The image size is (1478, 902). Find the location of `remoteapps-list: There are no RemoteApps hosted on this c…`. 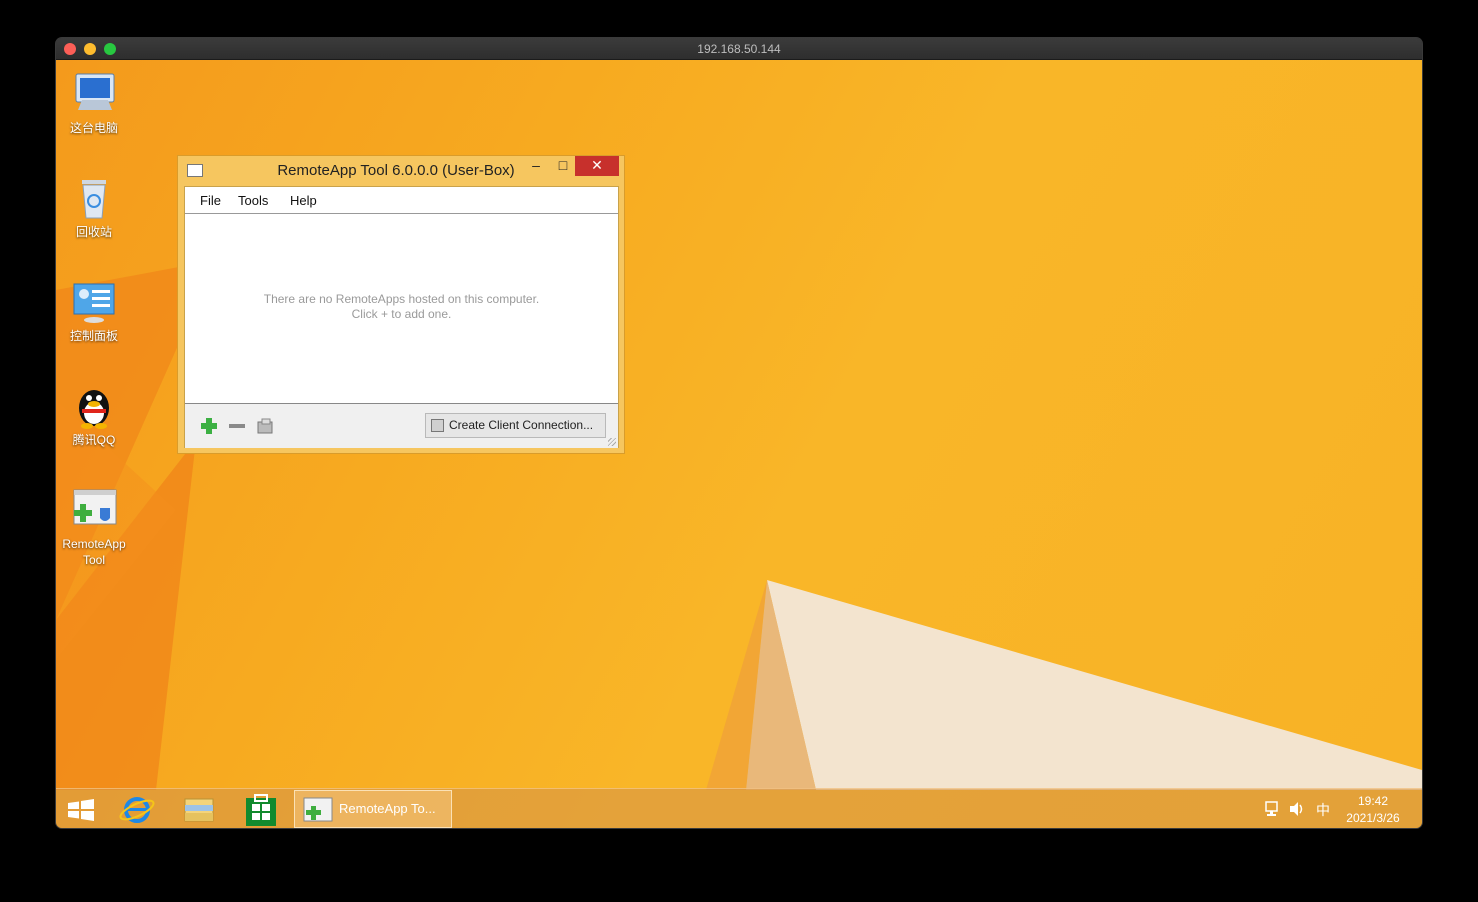

remoteapps-list: There are no RemoteApps hosted on this c… is located at coordinates (401, 309).